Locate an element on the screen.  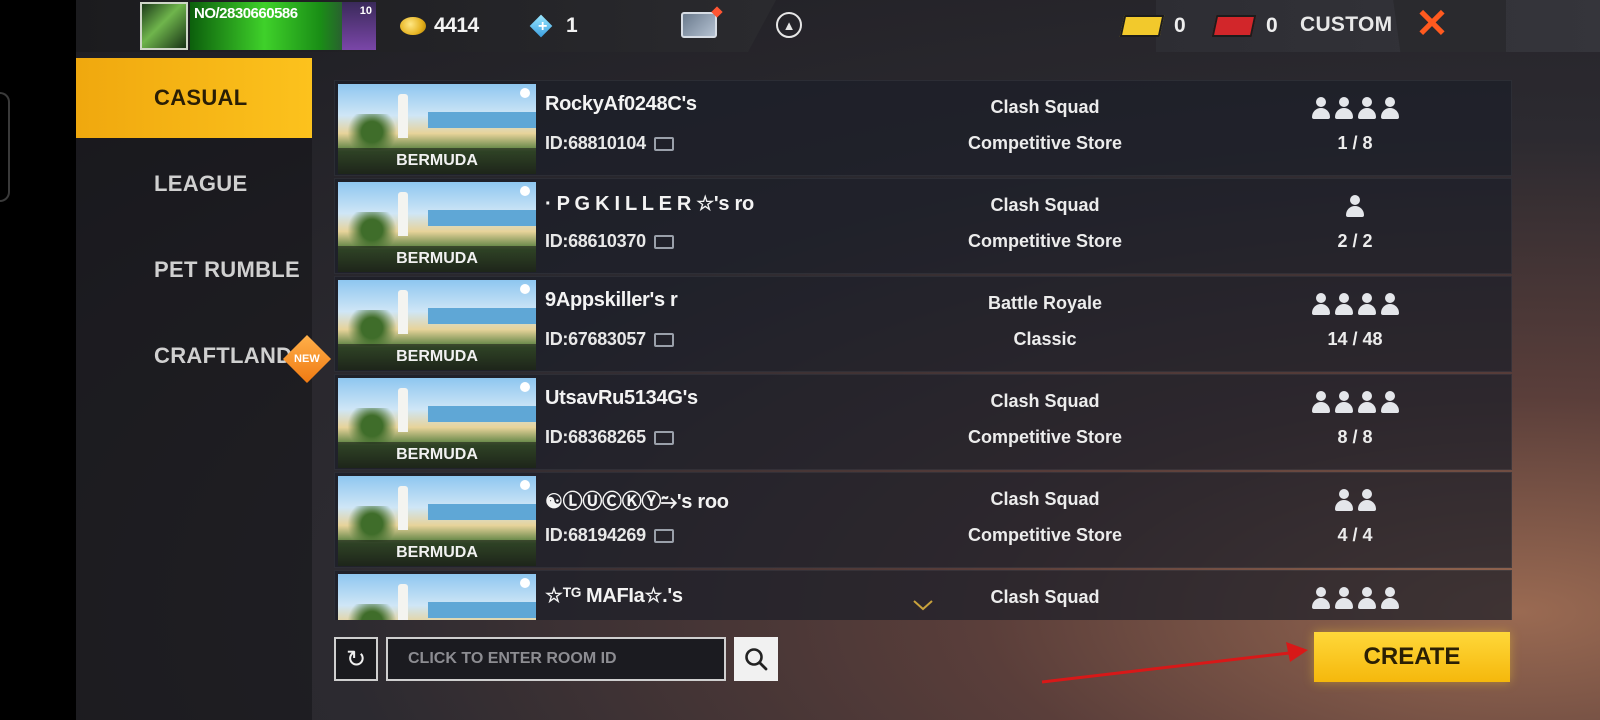
room-player-count: 14 / 48 is located at coordinates (1355, 339).